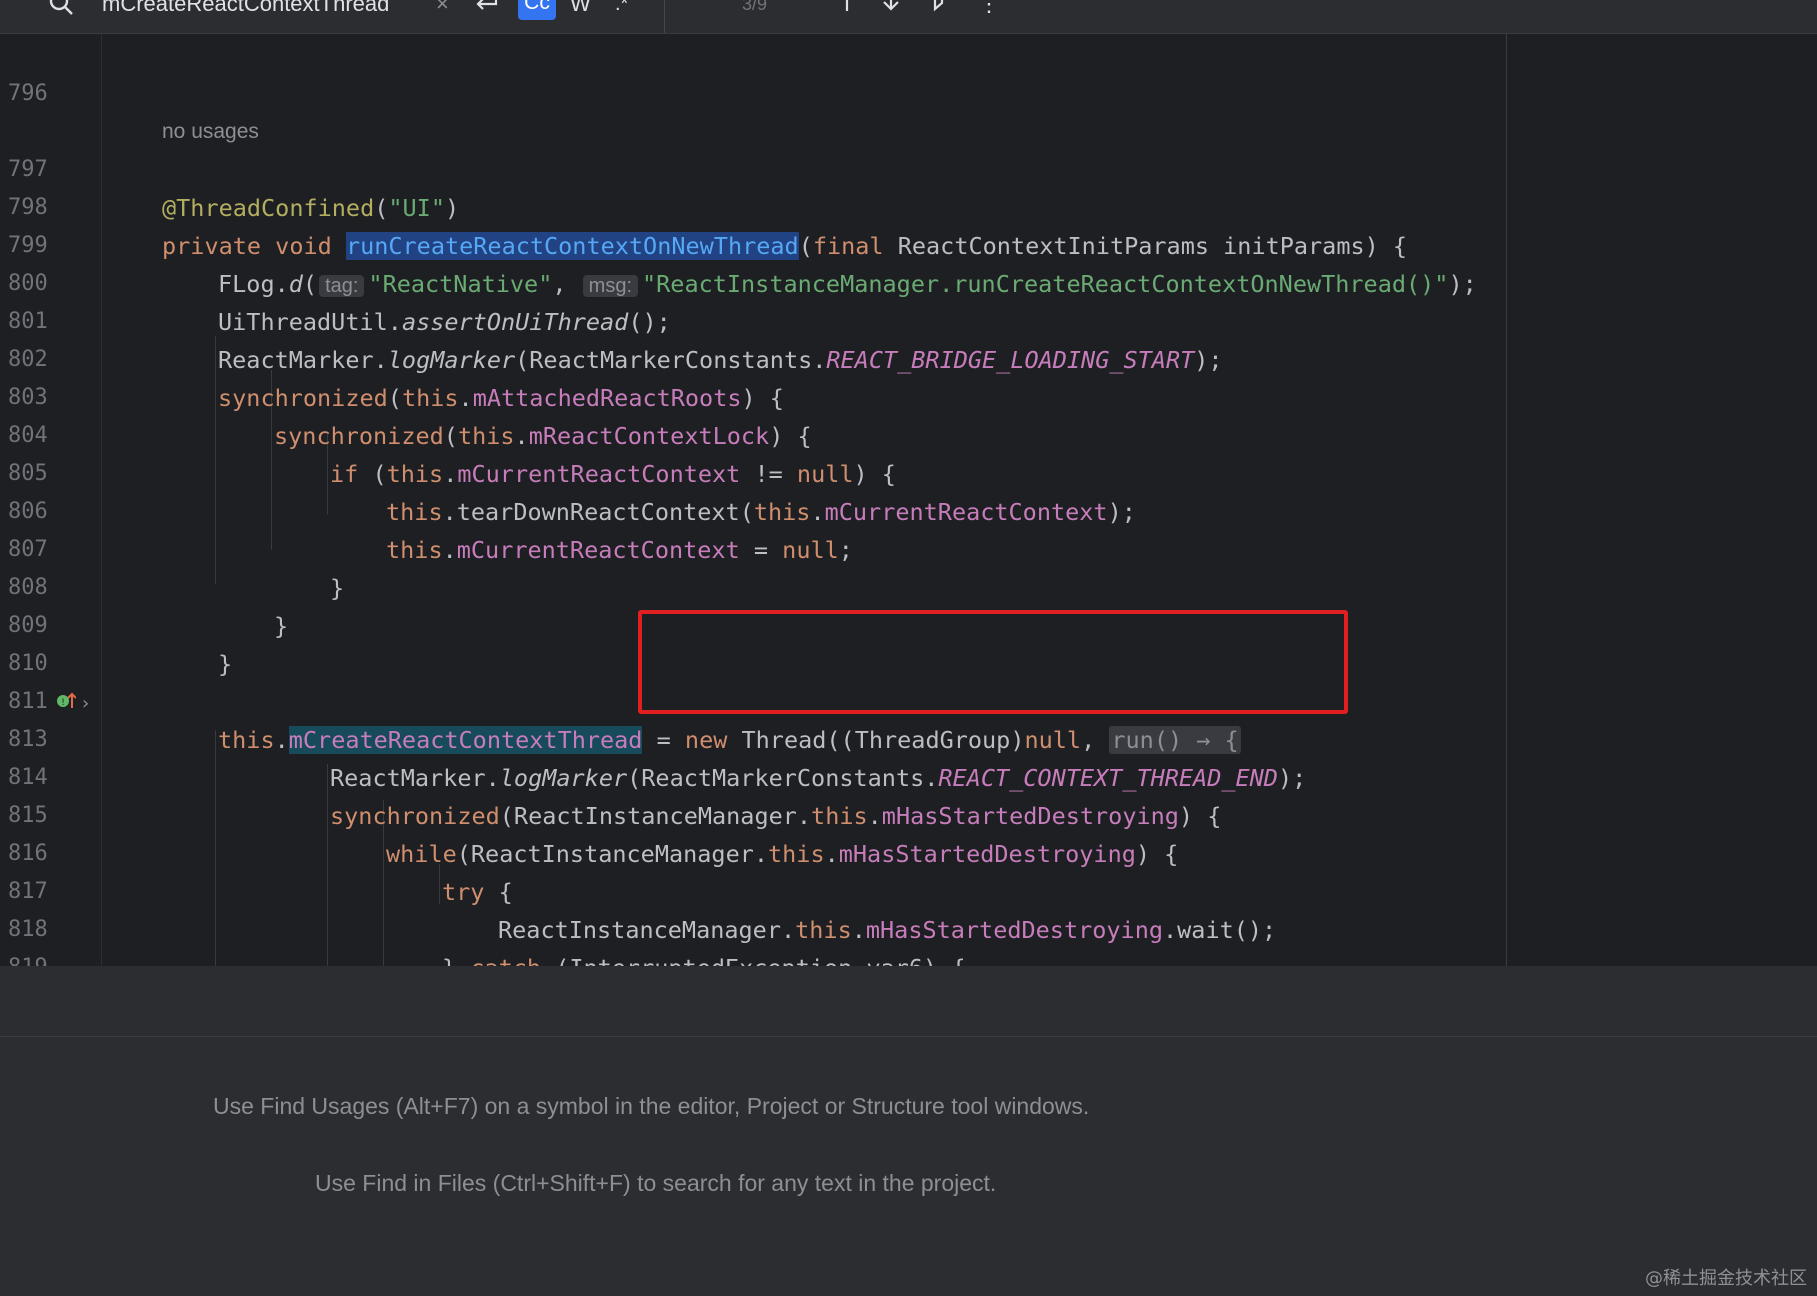 The image size is (1817, 1296). Describe the element at coordinates (908, 71) in the screenshot. I see `code-line: 796` at that location.